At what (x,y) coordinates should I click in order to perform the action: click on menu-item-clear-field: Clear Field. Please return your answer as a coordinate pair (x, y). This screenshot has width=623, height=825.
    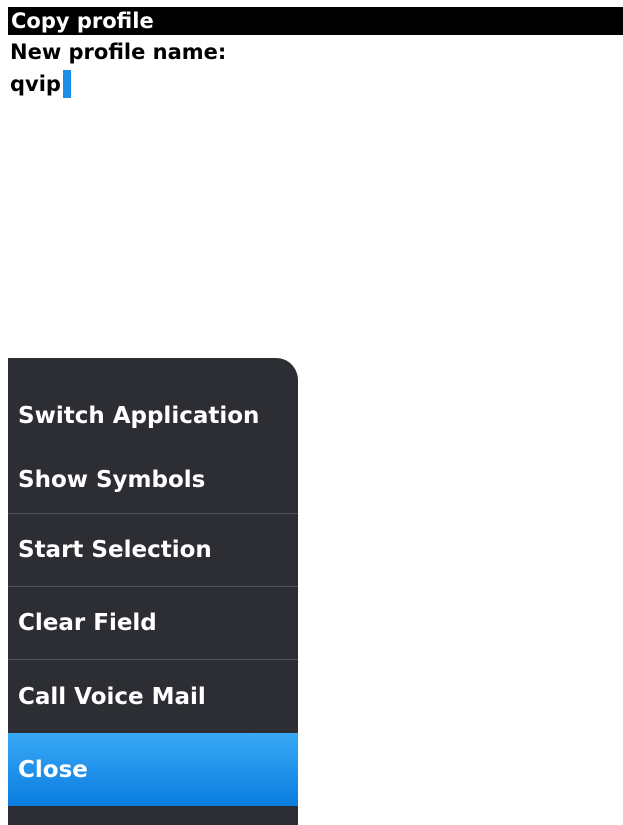
    Looking at the image, I should click on (153, 623).